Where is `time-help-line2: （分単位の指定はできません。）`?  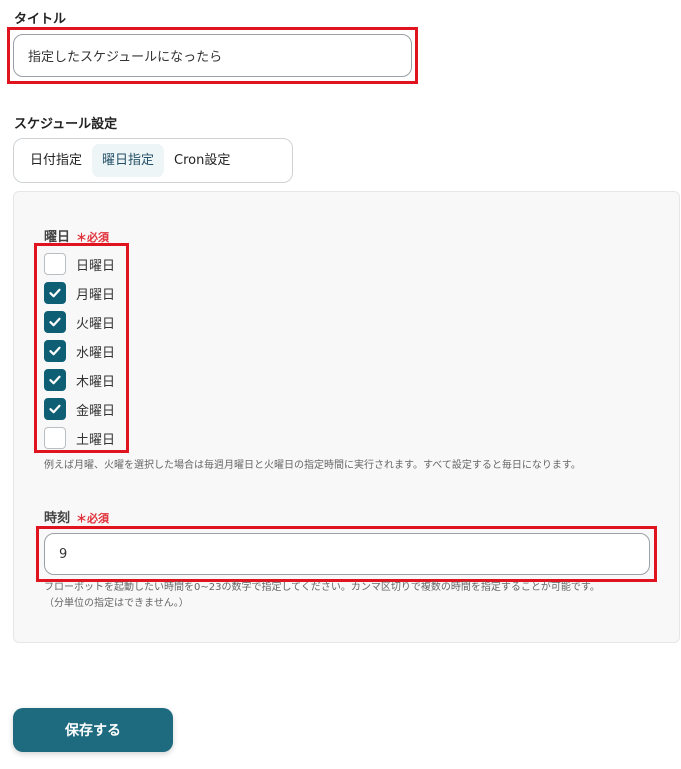
time-help-line2: （分単位の指定はできません。） is located at coordinates (116, 603).